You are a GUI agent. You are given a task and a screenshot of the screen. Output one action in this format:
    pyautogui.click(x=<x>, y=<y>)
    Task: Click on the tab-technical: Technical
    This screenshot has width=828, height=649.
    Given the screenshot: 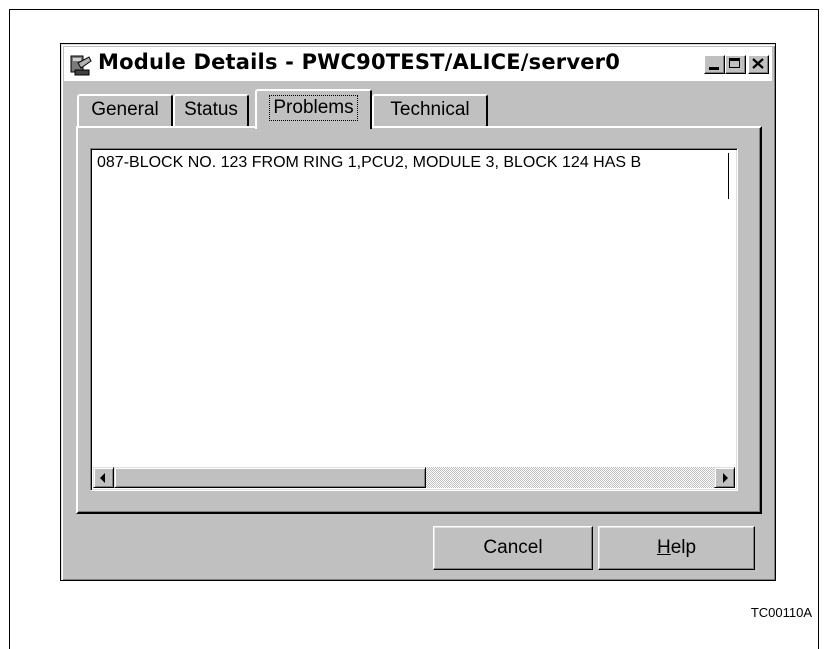 What is the action you would take?
    pyautogui.click(x=430, y=110)
    